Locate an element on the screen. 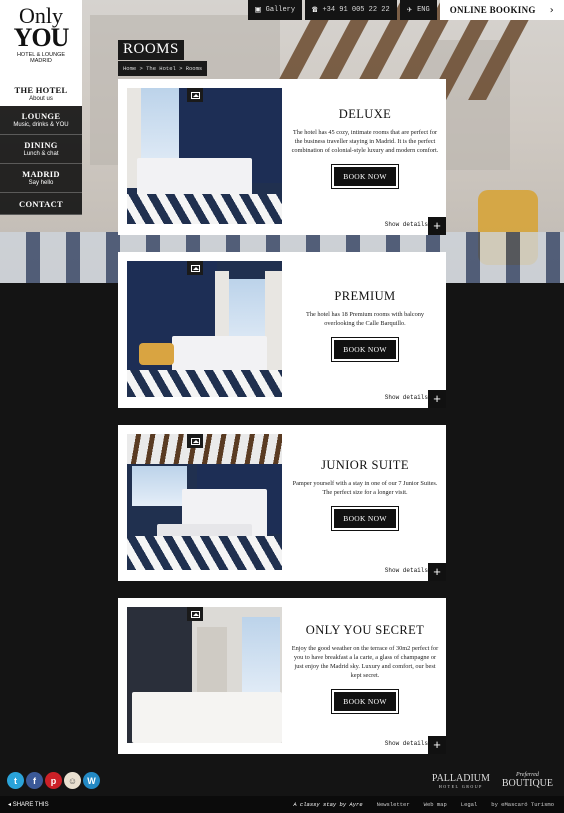 The height and width of the screenshot is (813, 564). nav-item-title: THE HOTEL is located at coordinates (41, 90).